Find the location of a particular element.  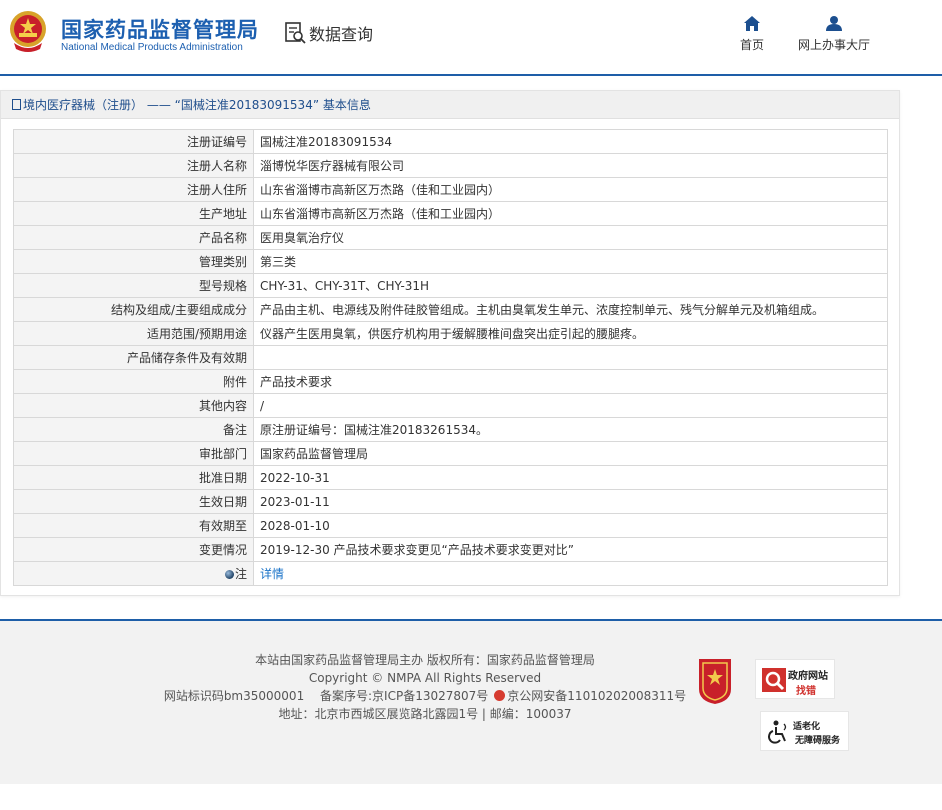

field-label: 产品名称 is located at coordinates (133, 237).